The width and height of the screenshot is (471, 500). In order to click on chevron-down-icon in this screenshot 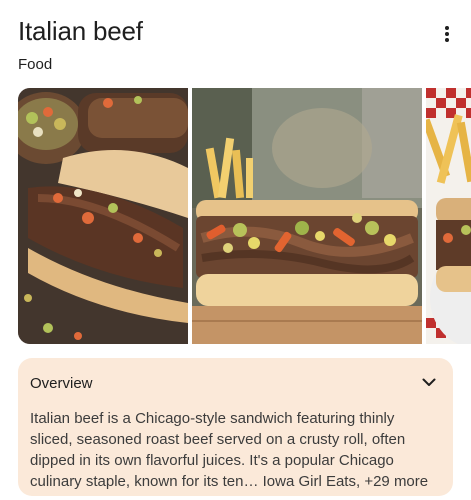, I will do `click(429, 383)`.